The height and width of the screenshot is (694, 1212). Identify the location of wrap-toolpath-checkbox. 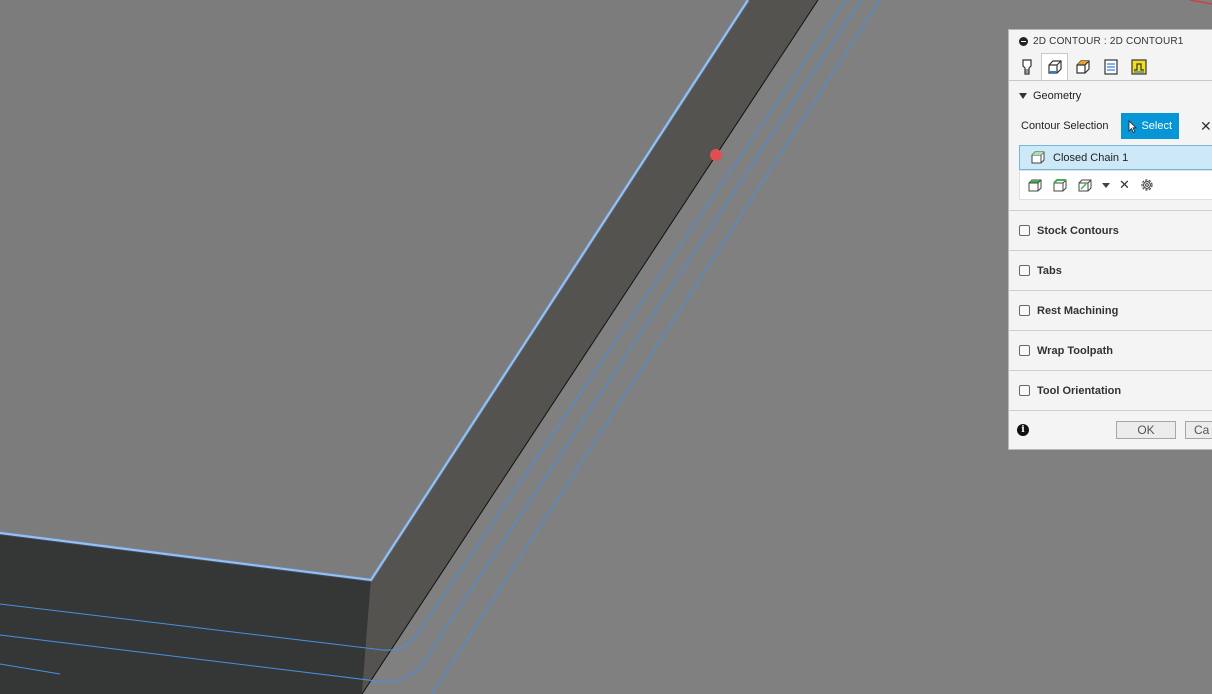
(1024, 350).